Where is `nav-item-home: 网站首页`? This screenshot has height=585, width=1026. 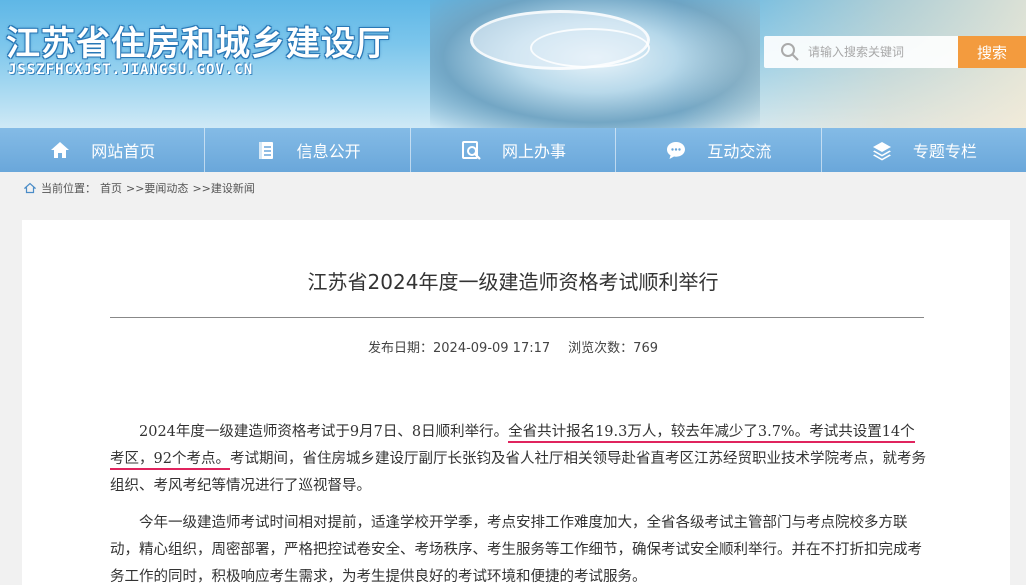
nav-item-home: 网站首页 is located at coordinates (103, 150).